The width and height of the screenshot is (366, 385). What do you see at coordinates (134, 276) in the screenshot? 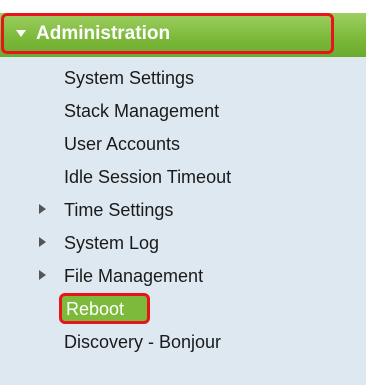
I see `nav-item-label: File Management` at bounding box center [134, 276].